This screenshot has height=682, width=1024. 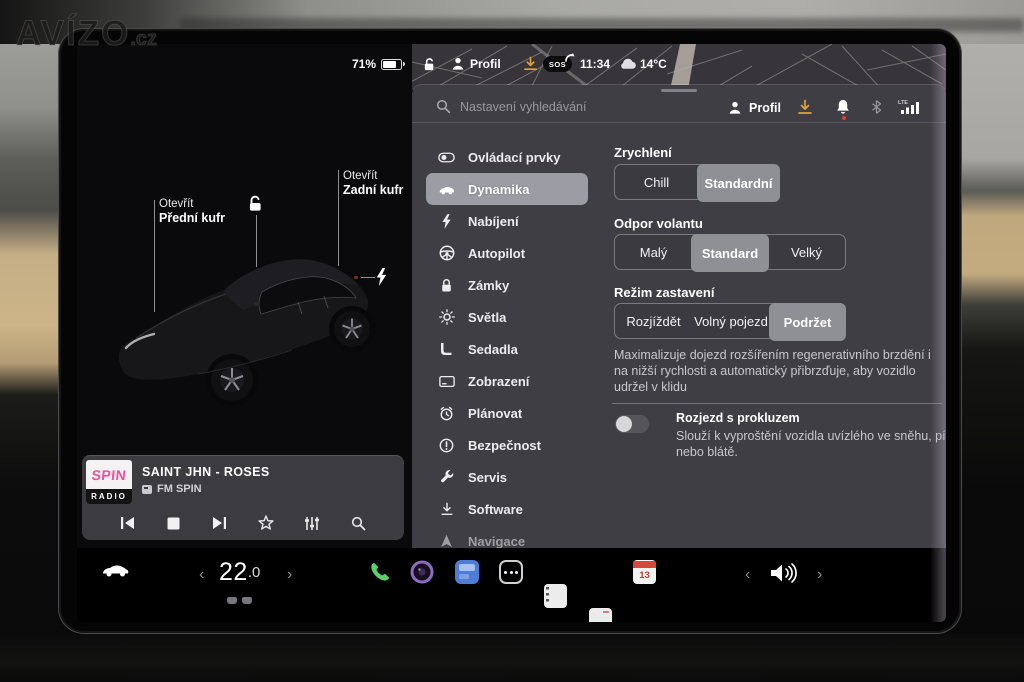 What do you see at coordinates (446, 317) in the screenshot?
I see `sun-icon` at bounding box center [446, 317].